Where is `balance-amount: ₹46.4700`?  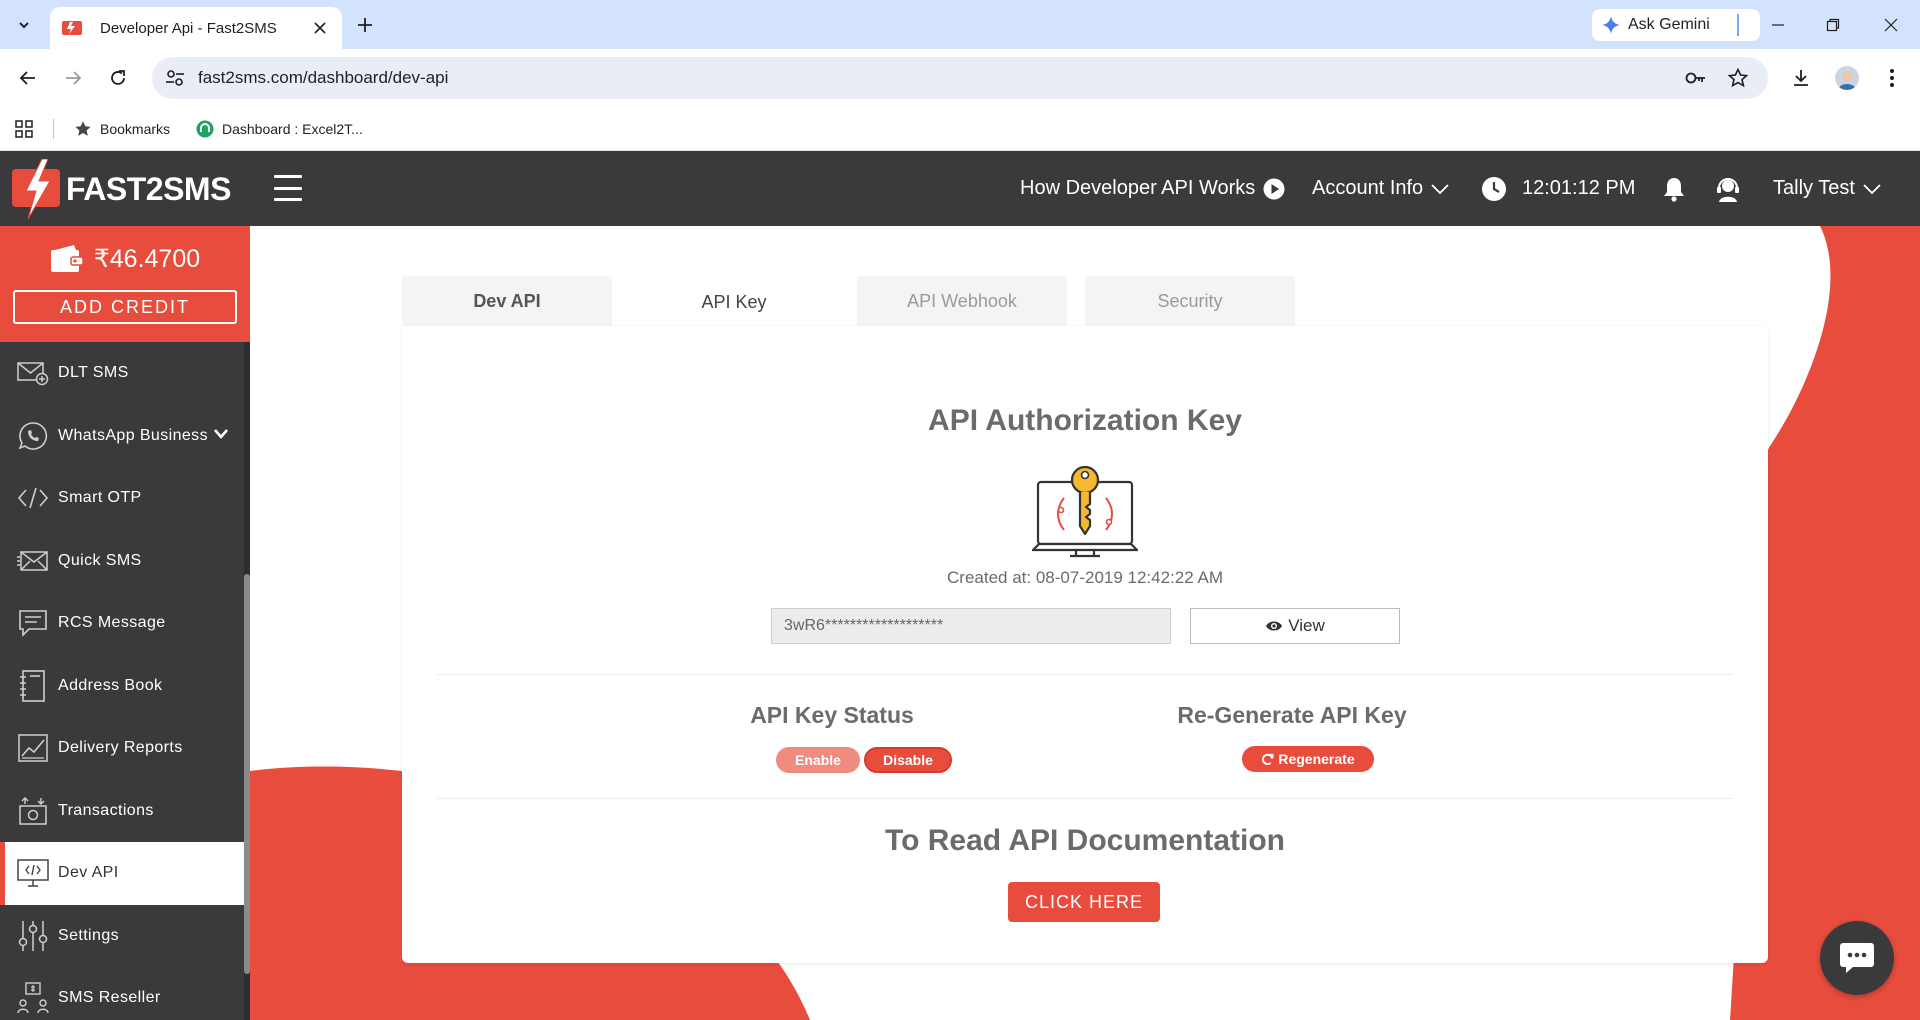
balance-amount: ₹46.4700 is located at coordinates (147, 259).